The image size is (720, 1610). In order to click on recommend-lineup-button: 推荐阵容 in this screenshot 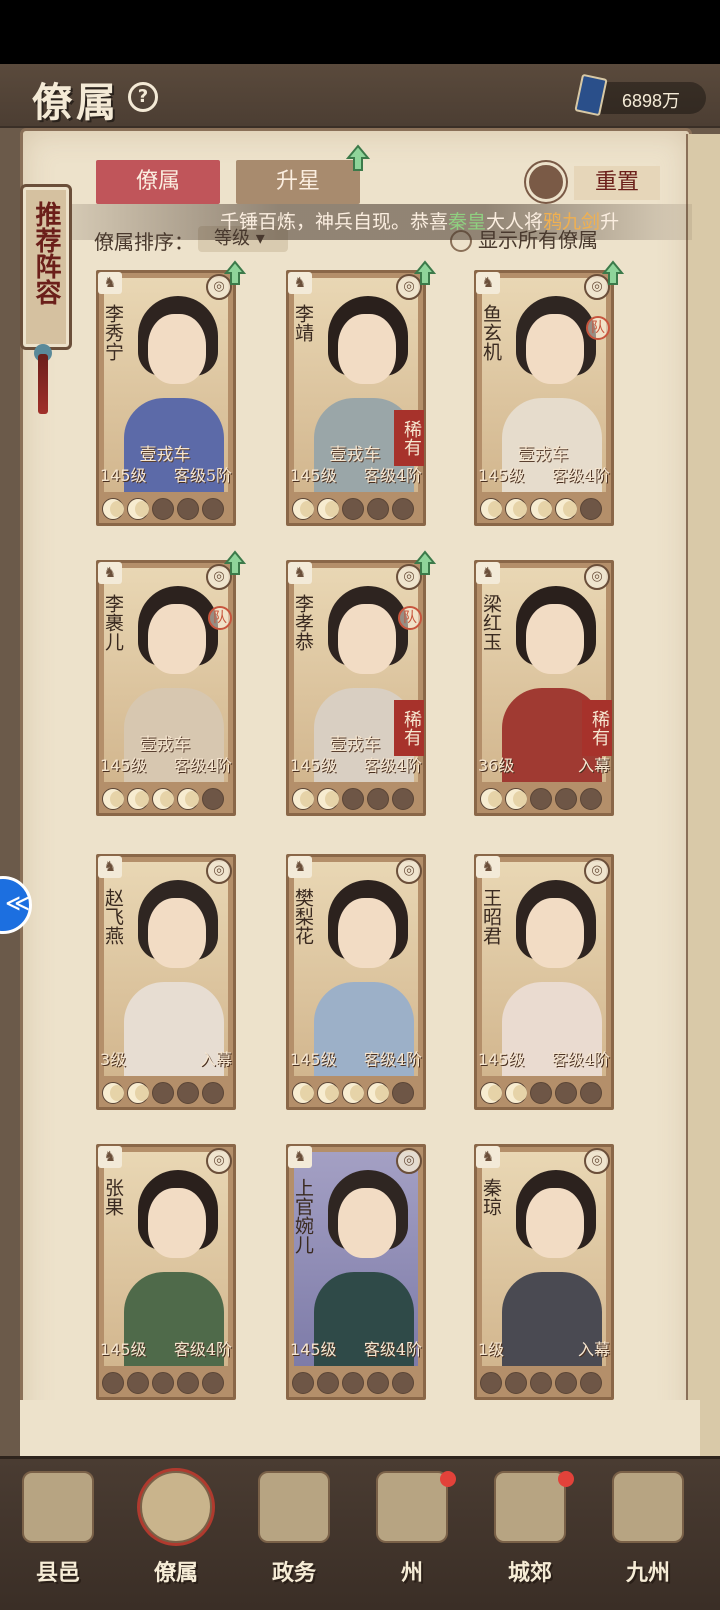, I will do `click(46, 267)`.